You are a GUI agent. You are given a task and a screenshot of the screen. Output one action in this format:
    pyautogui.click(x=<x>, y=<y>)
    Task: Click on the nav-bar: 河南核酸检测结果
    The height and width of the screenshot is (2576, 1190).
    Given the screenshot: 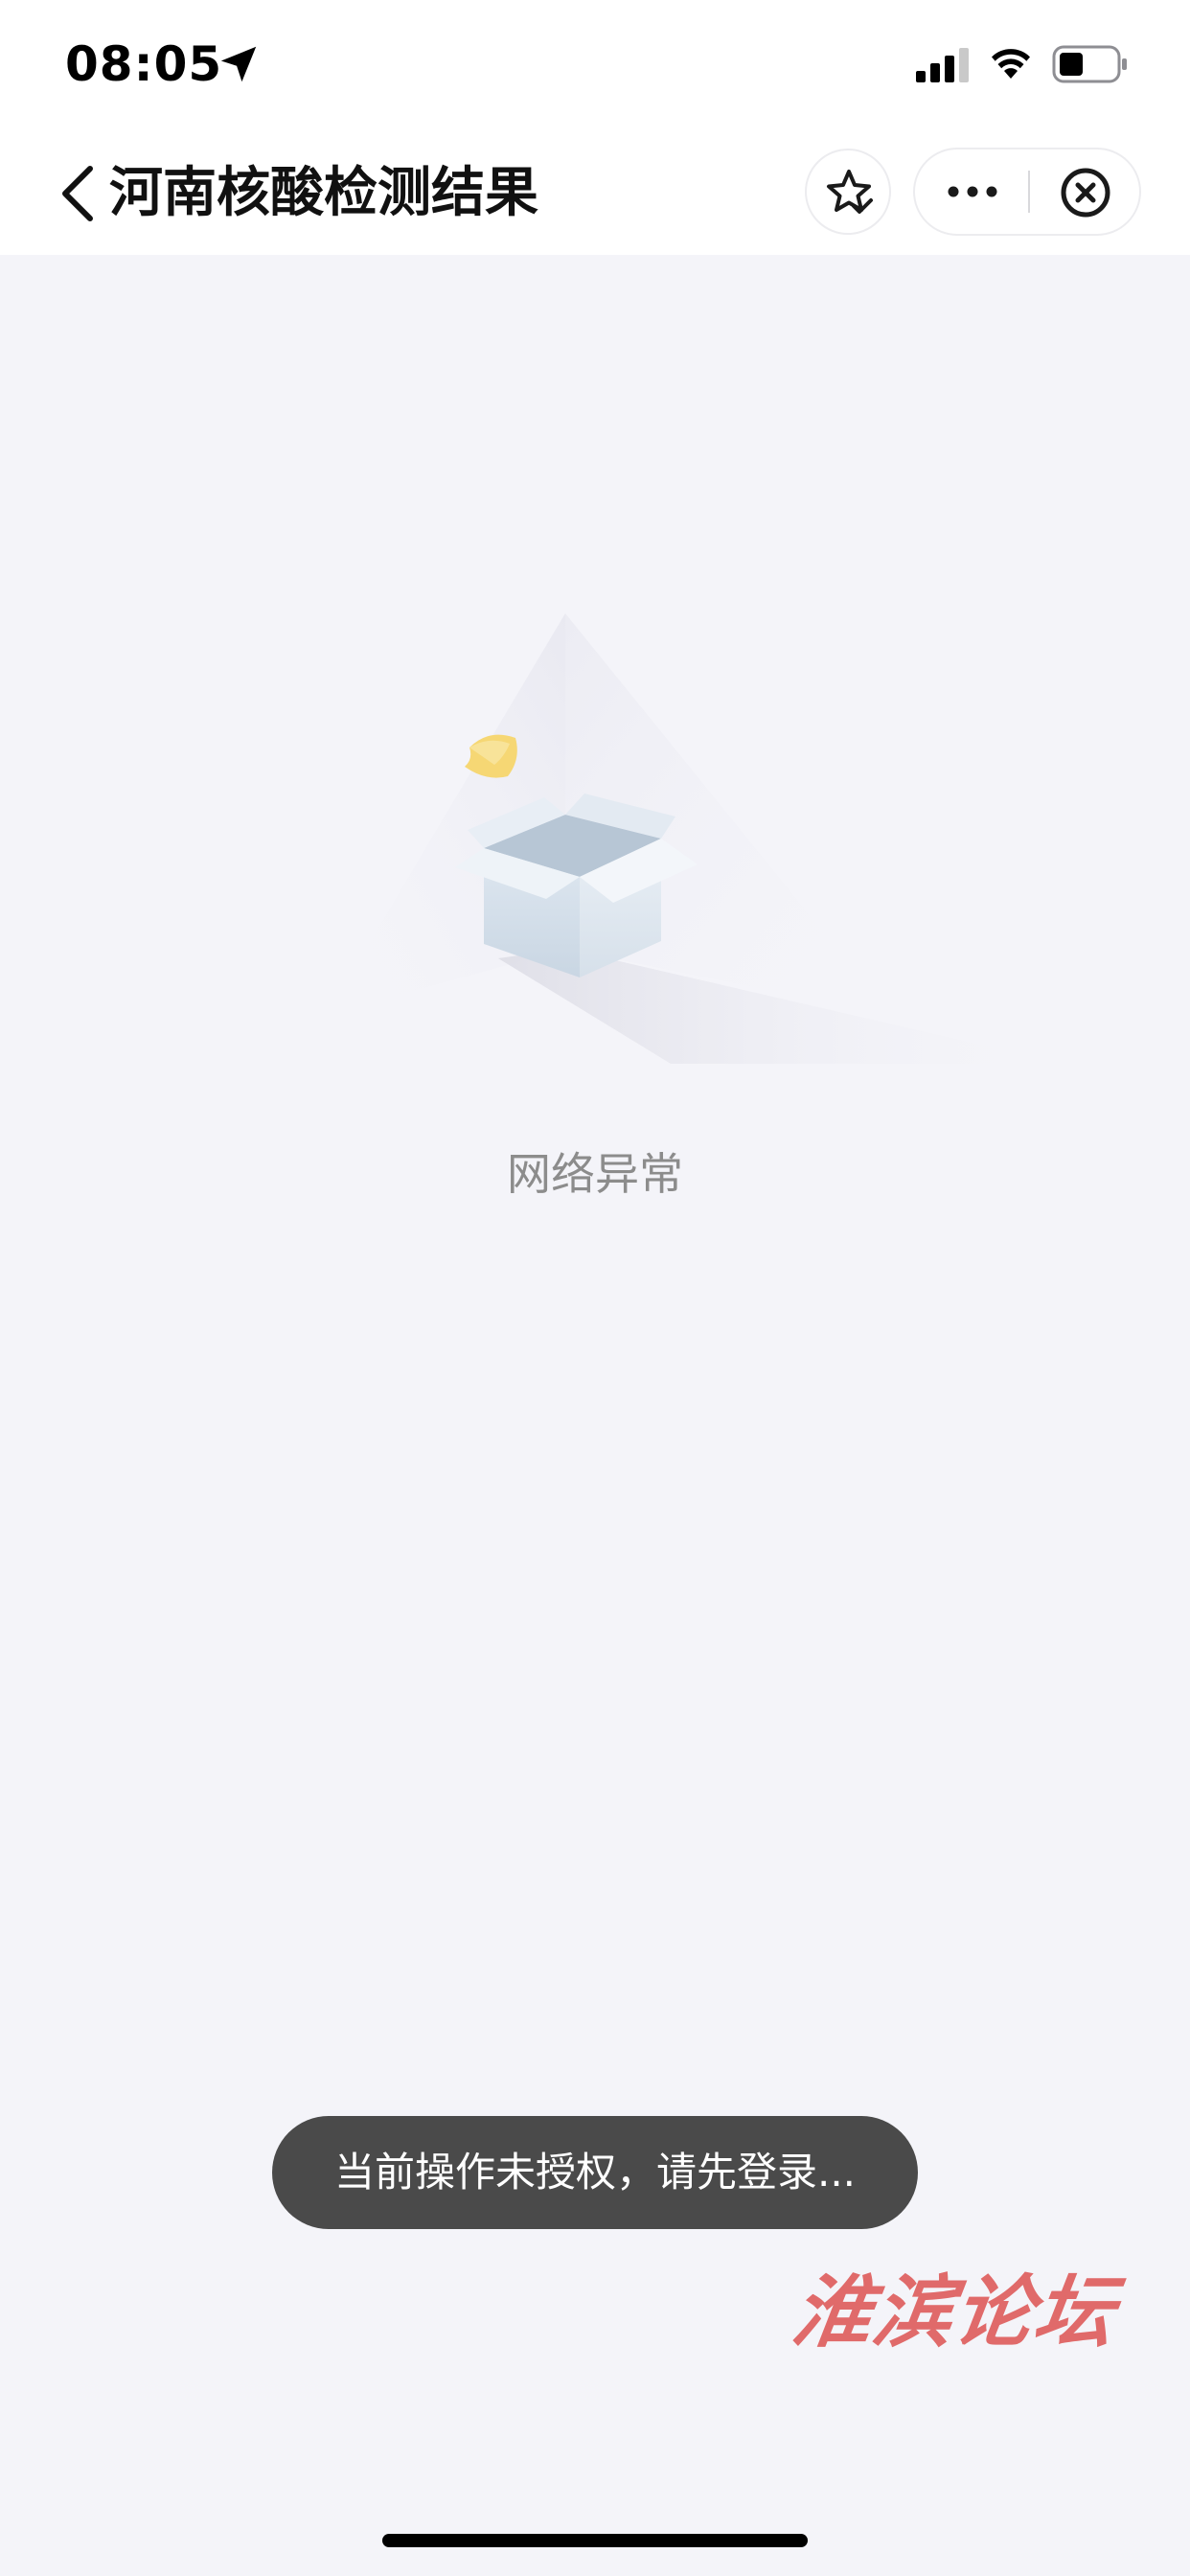 What is the action you would take?
    pyautogui.click(x=595, y=194)
    